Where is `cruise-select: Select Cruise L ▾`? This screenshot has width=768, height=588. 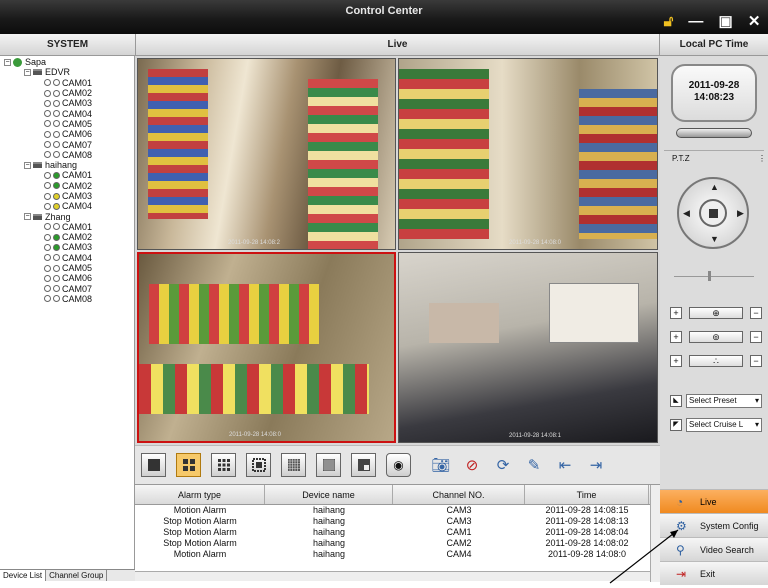
cruise-select: Select Cruise L ▾ is located at coordinates (724, 425).